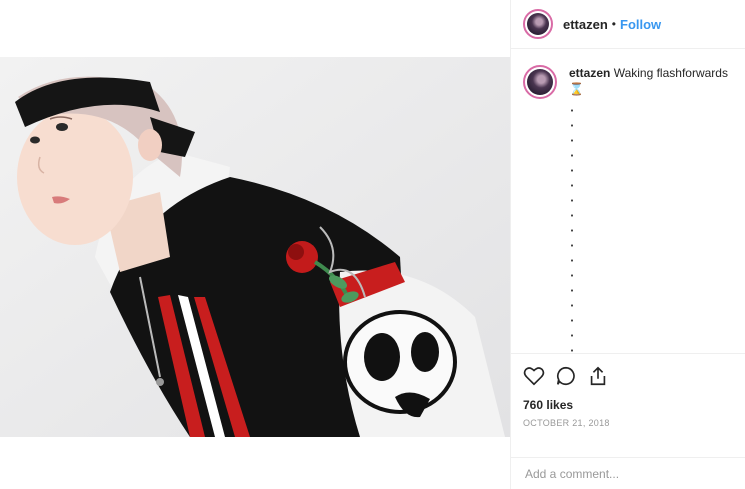  What do you see at coordinates (670, 73) in the screenshot?
I see `caption-text: Waking flashforwards` at bounding box center [670, 73].